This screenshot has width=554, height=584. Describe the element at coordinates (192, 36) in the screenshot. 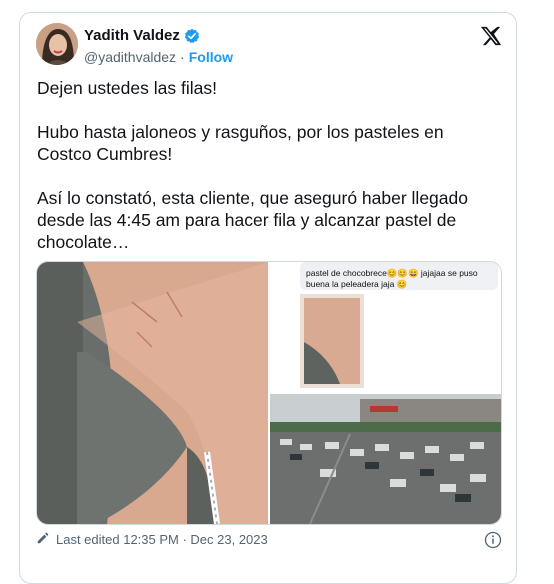

I see `verified-badge-icon` at that location.